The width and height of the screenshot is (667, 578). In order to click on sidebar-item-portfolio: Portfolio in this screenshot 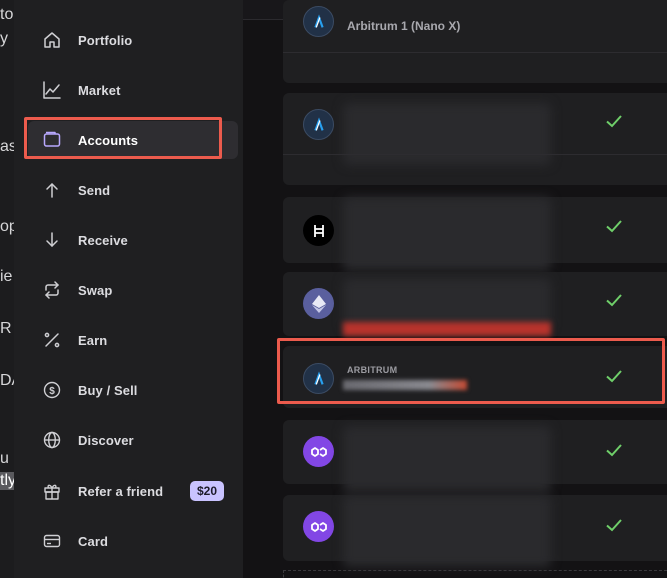, I will do `click(133, 40)`.